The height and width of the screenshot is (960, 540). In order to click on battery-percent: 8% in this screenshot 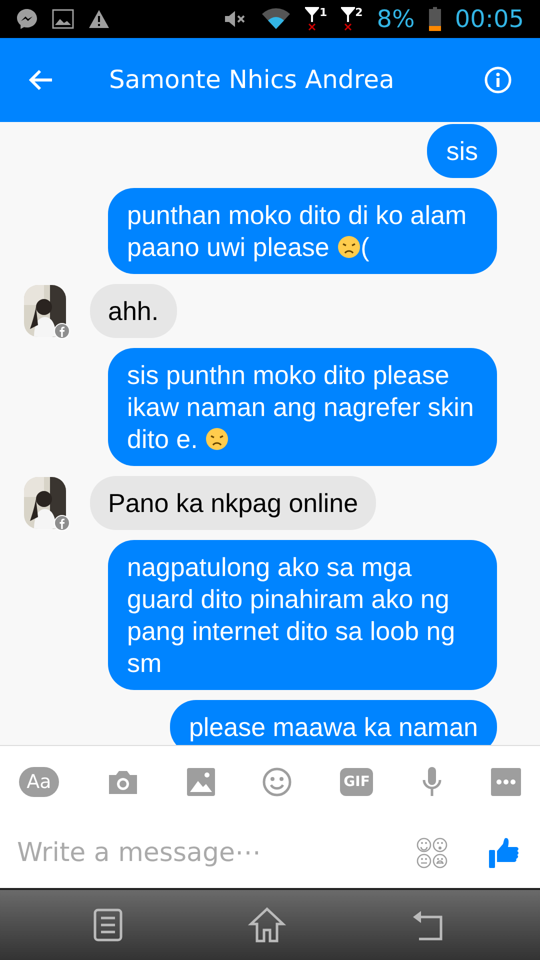, I will do `click(395, 19)`.